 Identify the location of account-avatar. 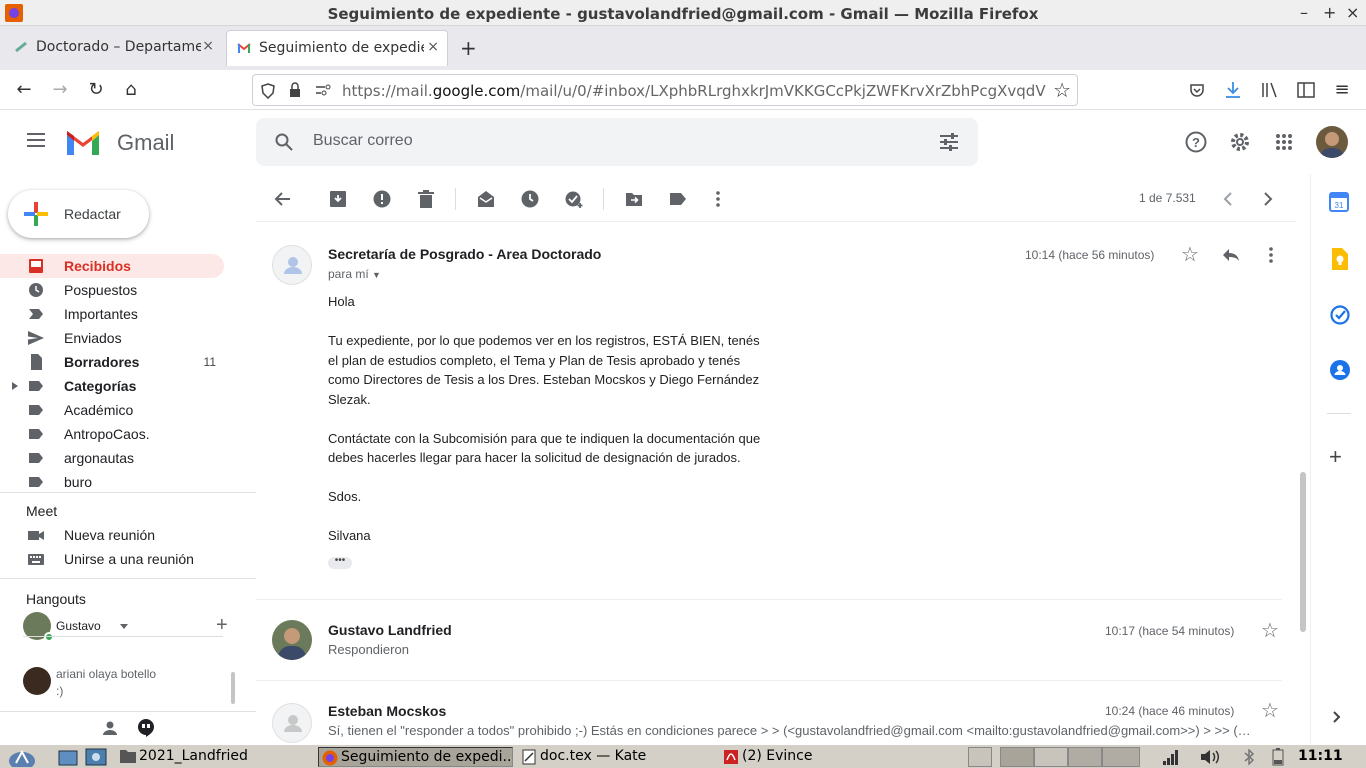
(1332, 142).